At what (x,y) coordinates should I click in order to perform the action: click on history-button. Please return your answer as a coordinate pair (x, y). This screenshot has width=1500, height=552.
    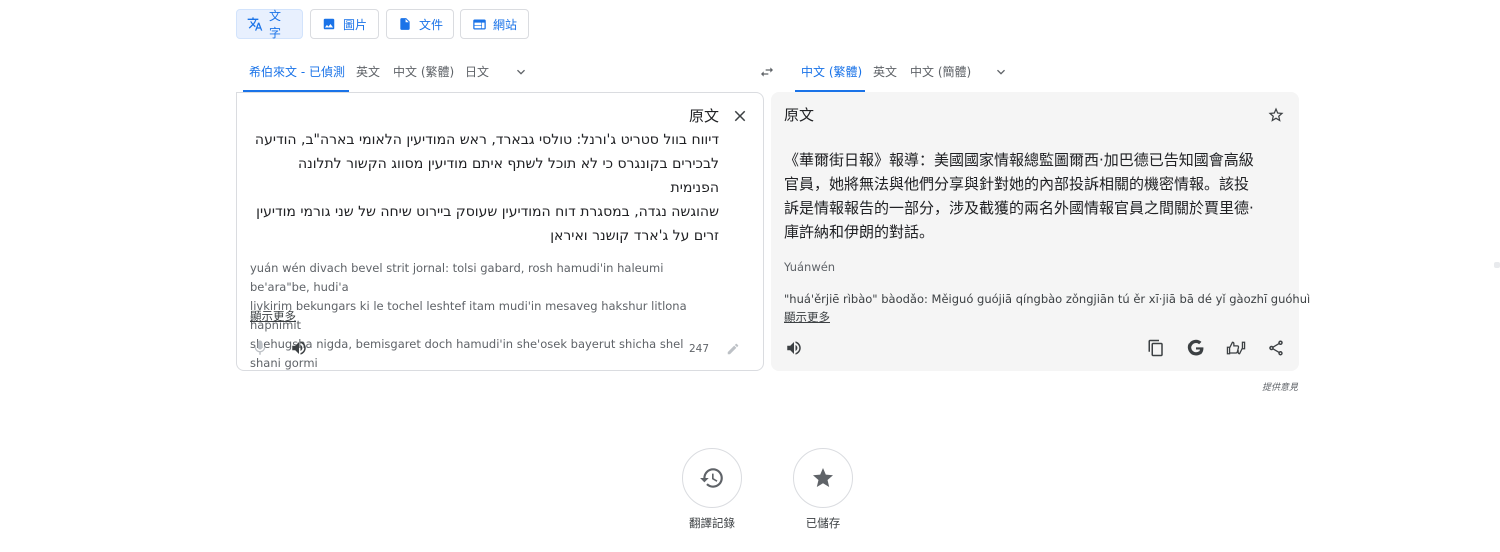
    Looking at the image, I should click on (712, 478).